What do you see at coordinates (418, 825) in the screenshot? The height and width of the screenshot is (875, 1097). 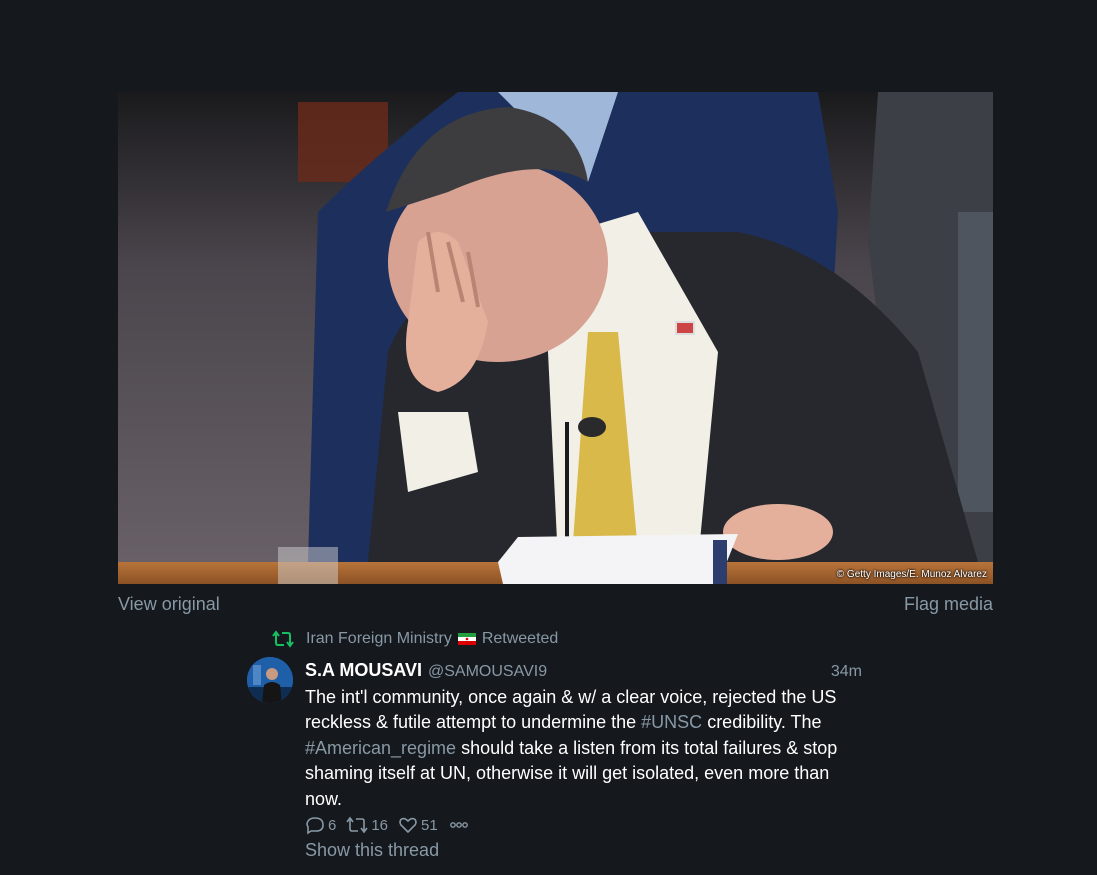 I see `like-button: 51` at bounding box center [418, 825].